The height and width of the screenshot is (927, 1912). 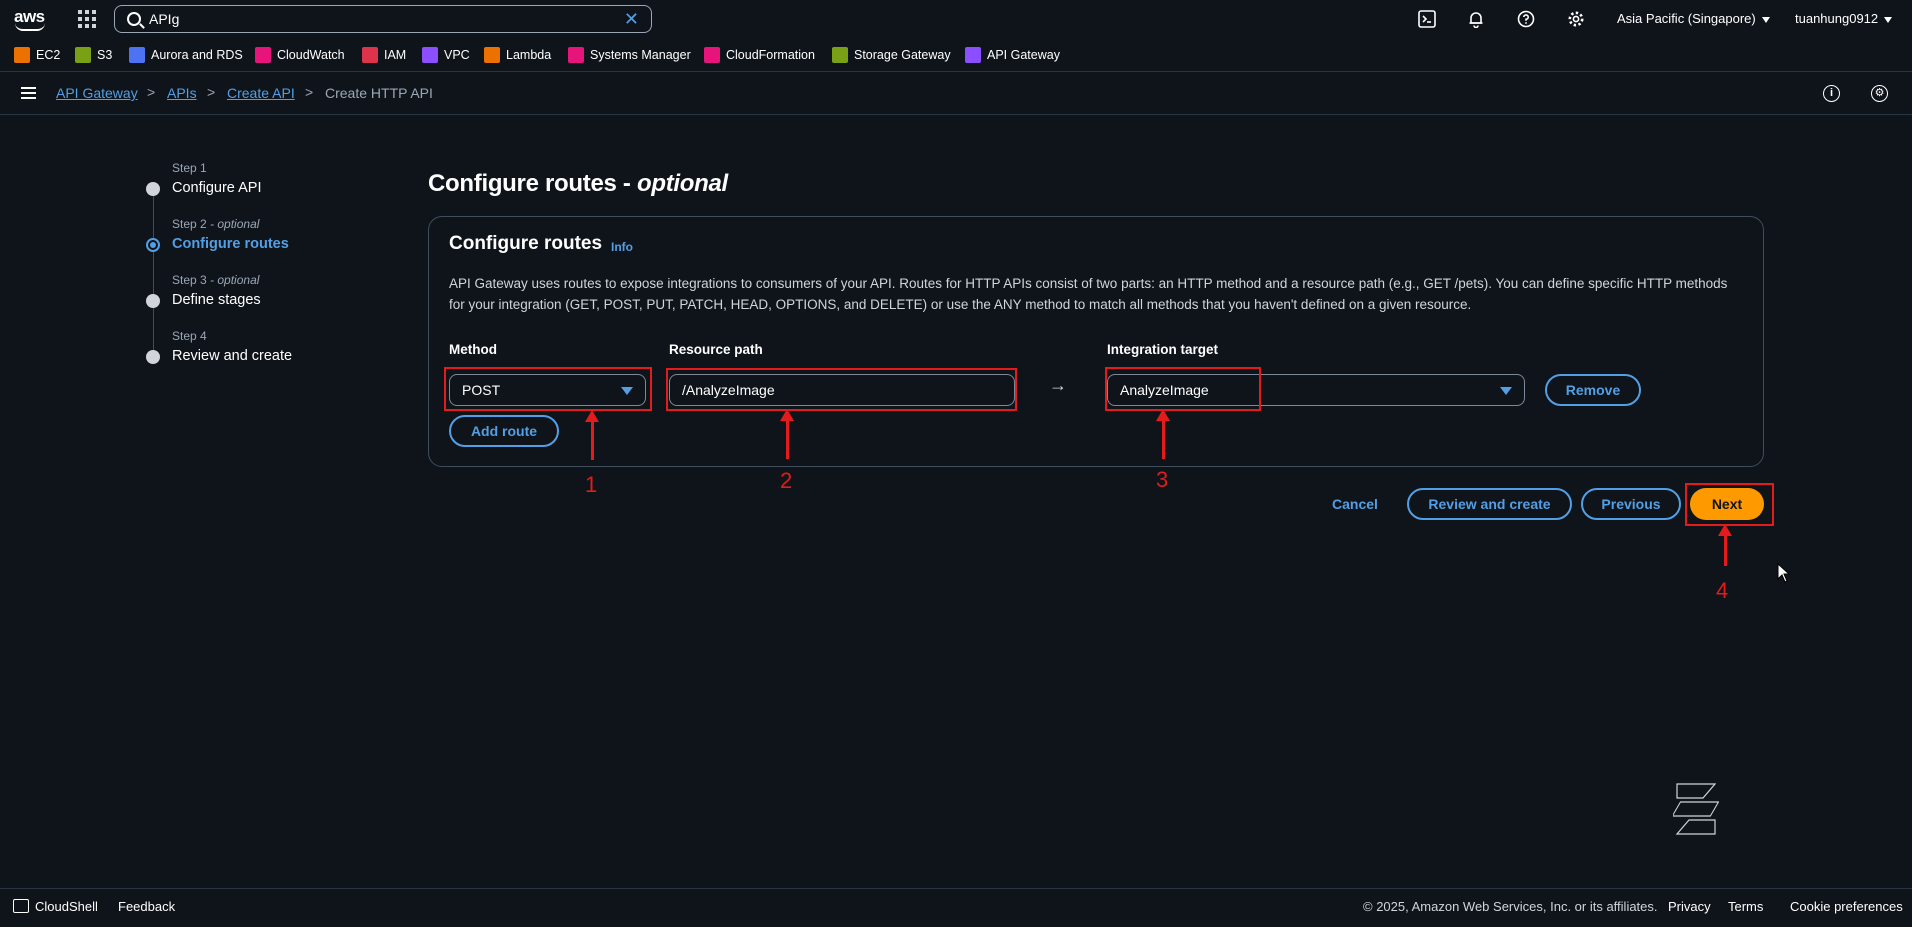 What do you see at coordinates (232, 356) in the screenshot?
I see `step-4-title: Review and create` at bounding box center [232, 356].